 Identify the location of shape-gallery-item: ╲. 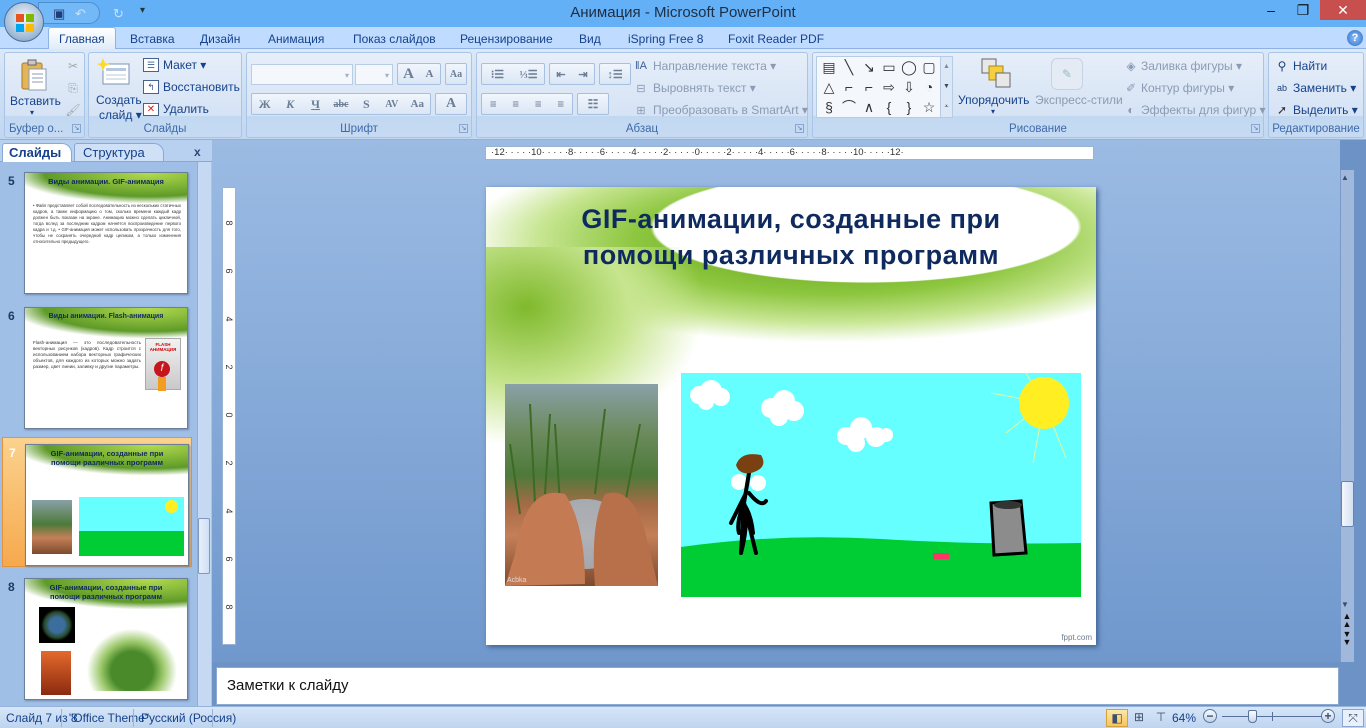
(849, 67).